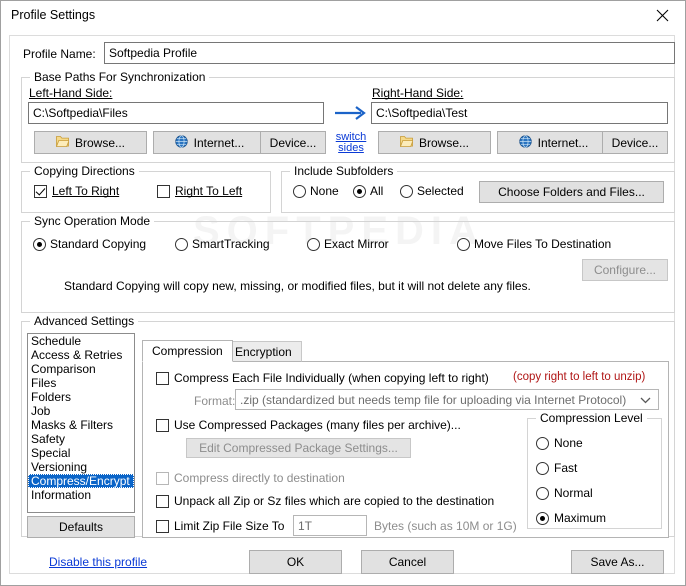 Image resolution: width=686 pixels, height=586 pixels. I want to click on copying-directions-legend: Copying Directions, so click(84, 171).